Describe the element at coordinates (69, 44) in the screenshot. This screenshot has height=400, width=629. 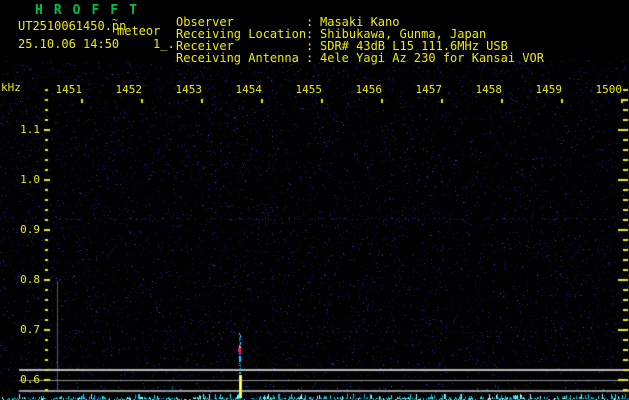
I see `datetime-label: 25.10.06 14:50` at that location.